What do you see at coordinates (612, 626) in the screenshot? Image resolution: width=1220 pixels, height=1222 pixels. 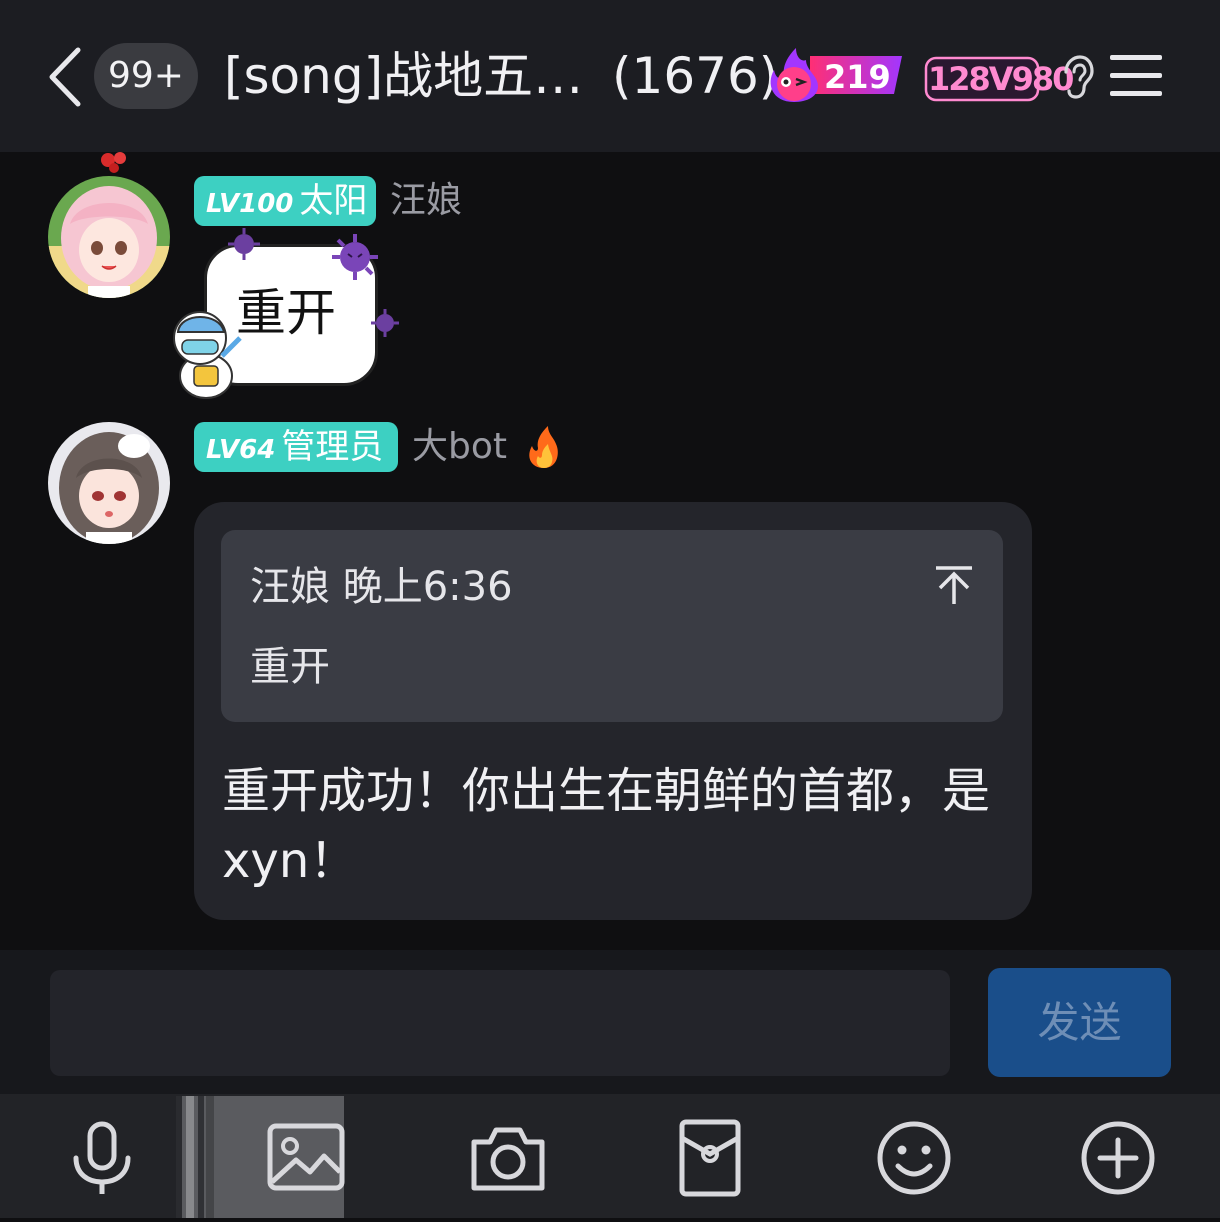 I see `quoted-message` at bounding box center [612, 626].